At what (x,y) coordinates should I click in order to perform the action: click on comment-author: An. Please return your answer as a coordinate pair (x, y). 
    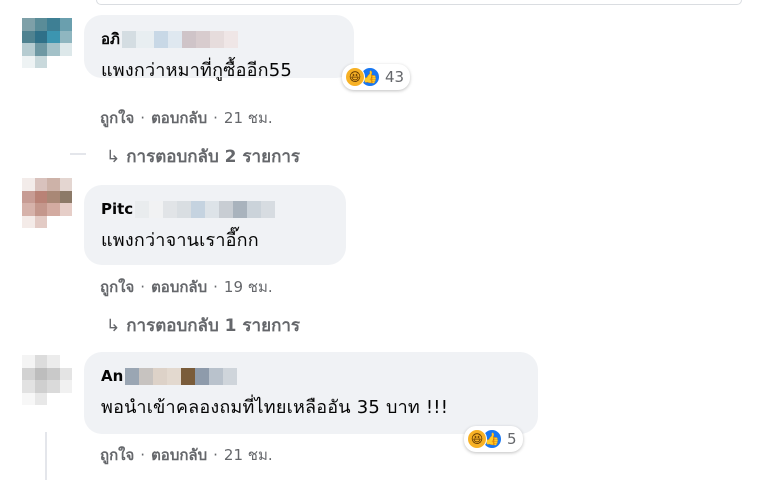
    Looking at the image, I should click on (311, 376).